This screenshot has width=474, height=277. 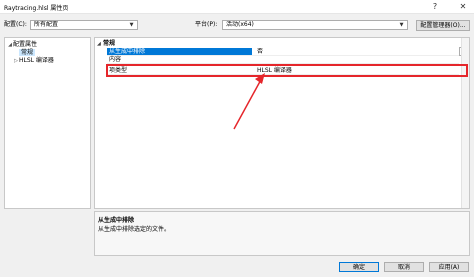 I want to click on ok-button: 确定, so click(x=359, y=267).